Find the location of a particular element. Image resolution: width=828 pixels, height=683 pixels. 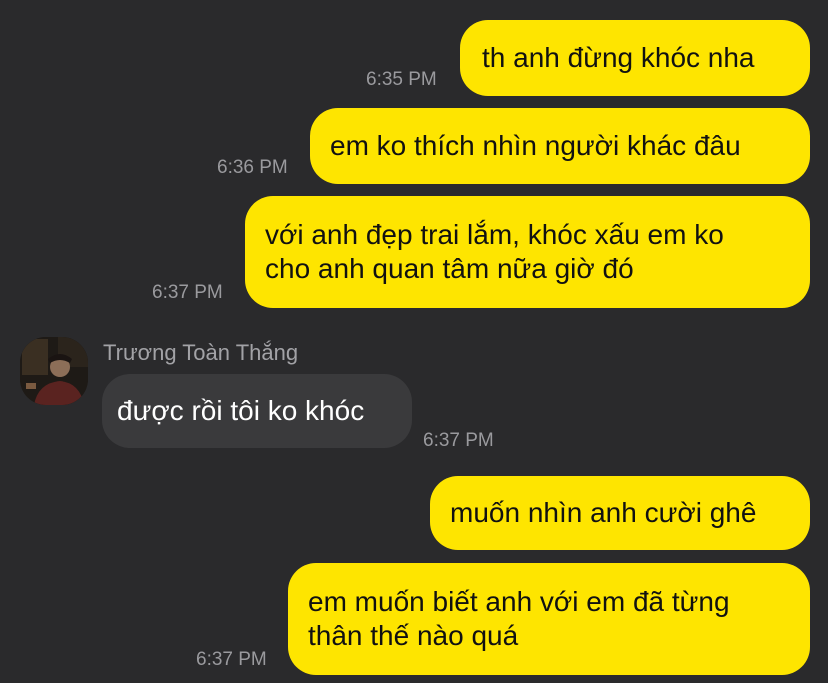

outgoing-message-bubble: em ko thích nhìn người khác đâu is located at coordinates (560, 146).